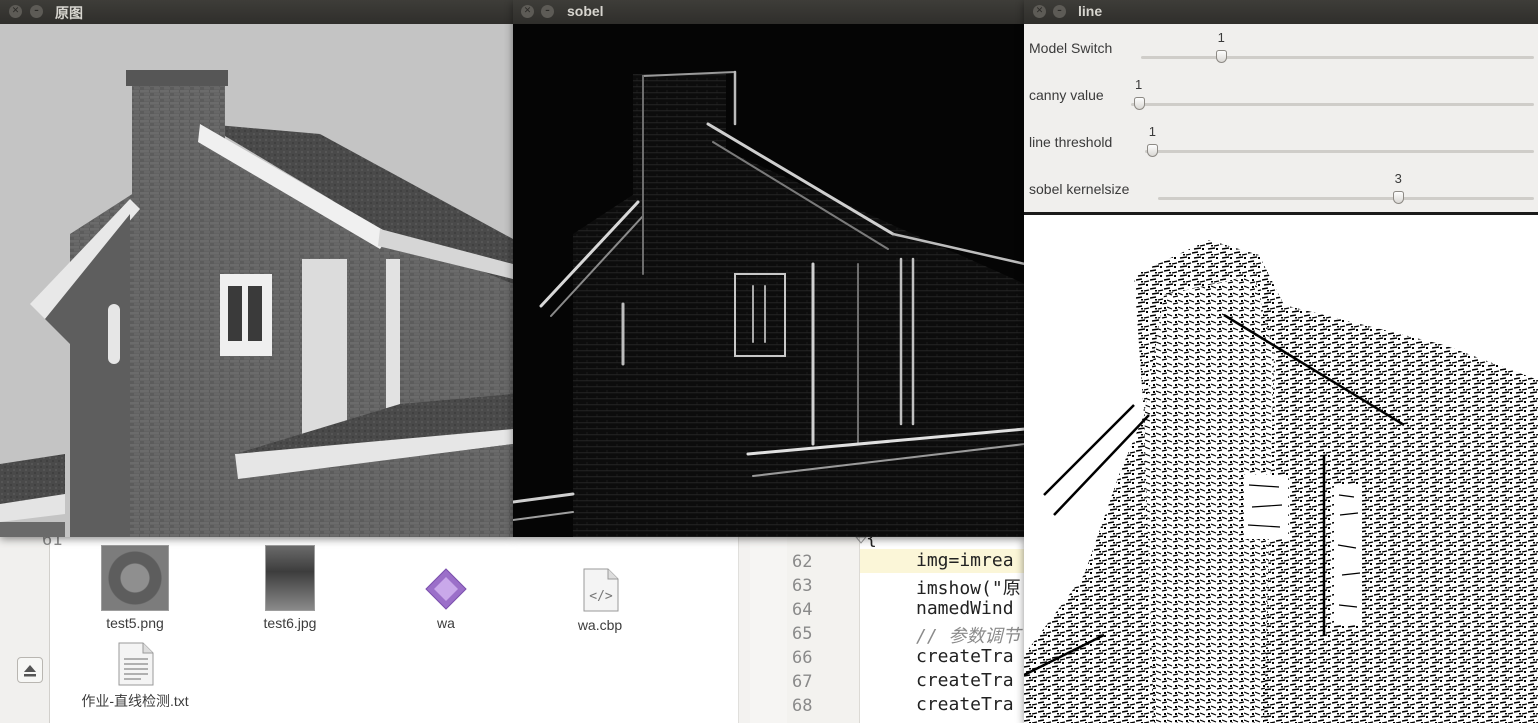 The image size is (1538, 723). What do you see at coordinates (802, 610) in the screenshot?
I see `line-number: 64` at bounding box center [802, 610].